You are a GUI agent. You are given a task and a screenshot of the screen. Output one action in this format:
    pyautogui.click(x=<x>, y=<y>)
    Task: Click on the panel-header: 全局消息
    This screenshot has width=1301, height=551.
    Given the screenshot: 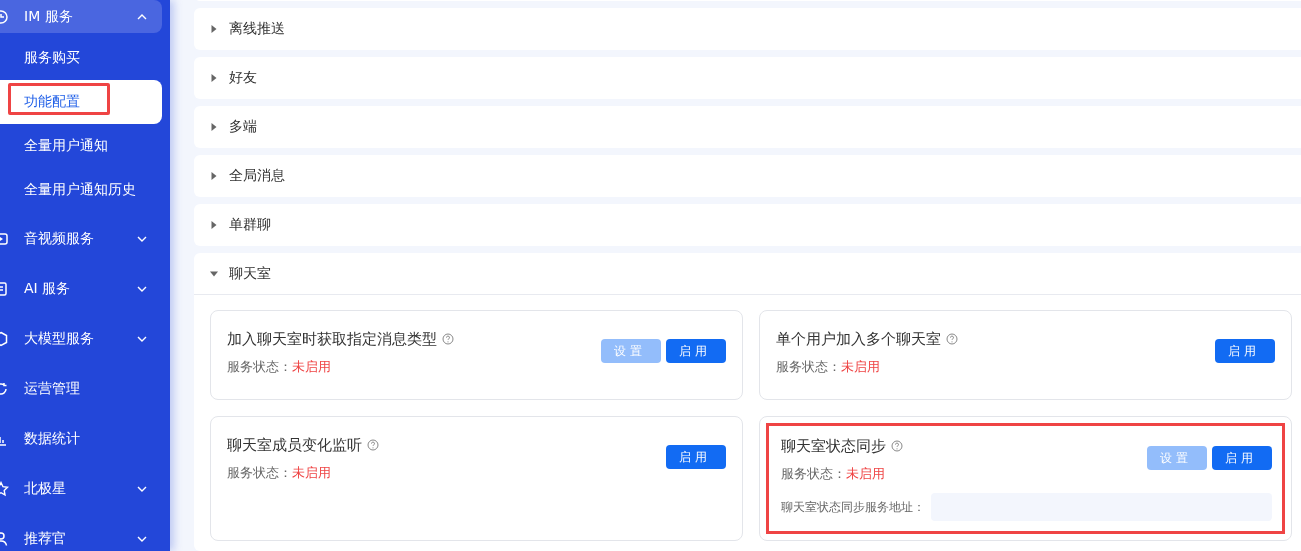 What is the action you would take?
    pyautogui.click(x=747, y=176)
    